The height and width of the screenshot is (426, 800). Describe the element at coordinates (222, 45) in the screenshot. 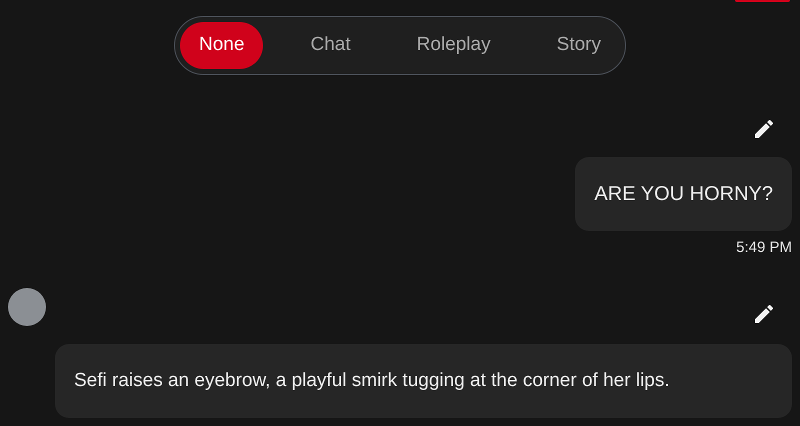

I see `mode-tab: None` at that location.